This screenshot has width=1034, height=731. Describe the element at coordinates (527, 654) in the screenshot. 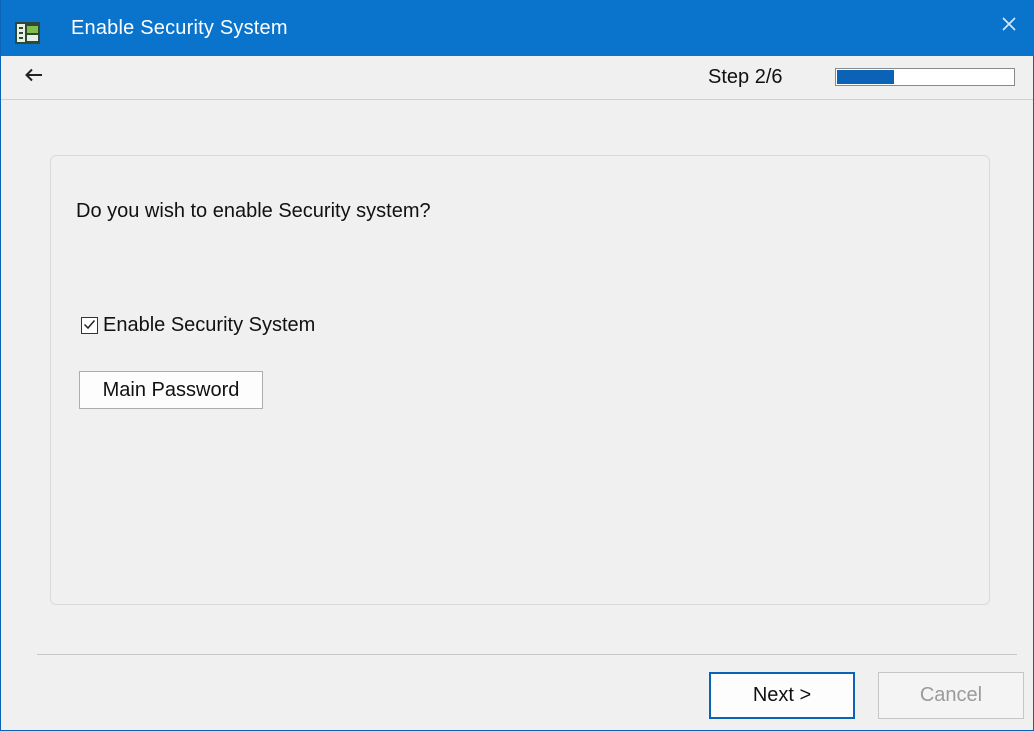

I see `footer-divider` at that location.